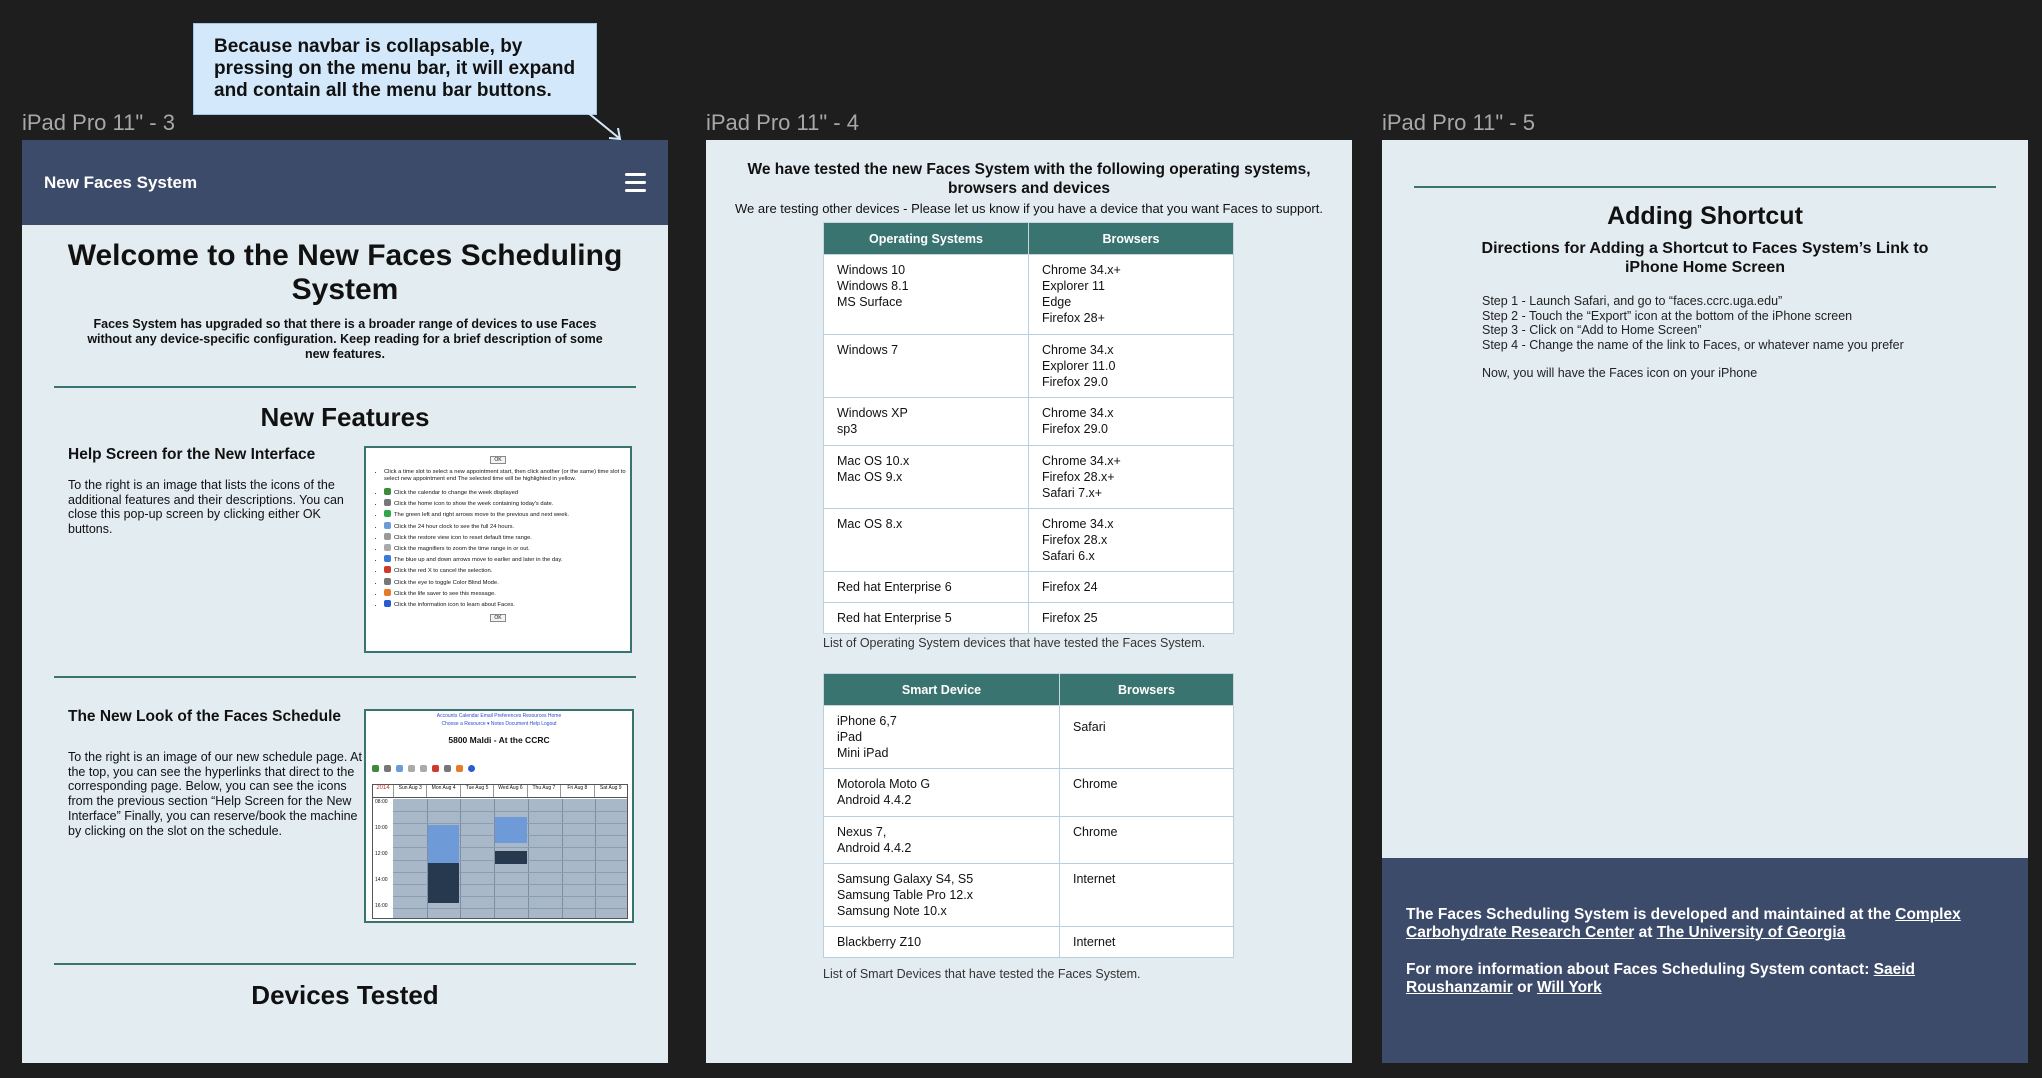 This screenshot has height=1078, width=2042. Describe the element at coordinates (926, 421) in the screenshot. I see `os-cell: Windows XP sp3` at that location.